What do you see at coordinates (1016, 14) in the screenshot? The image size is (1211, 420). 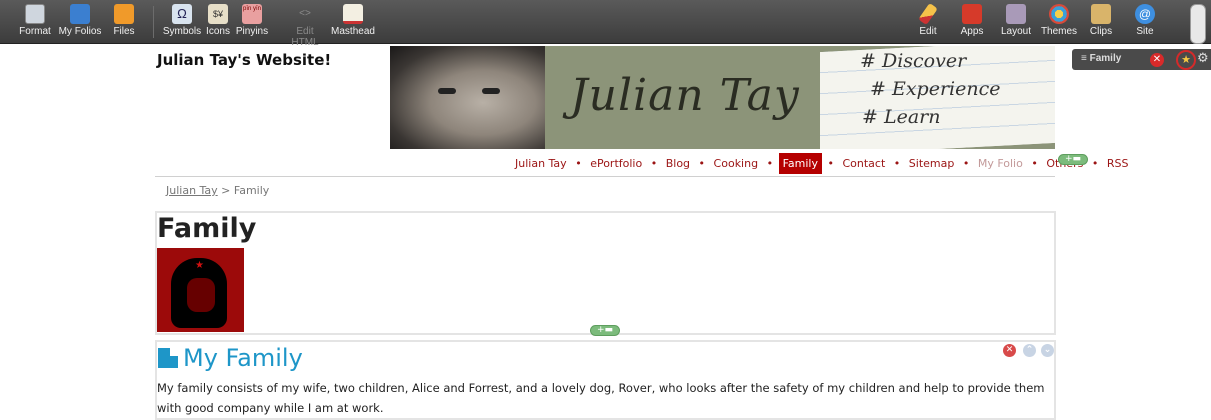 I see `layout-icon` at bounding box center [1016, 14].